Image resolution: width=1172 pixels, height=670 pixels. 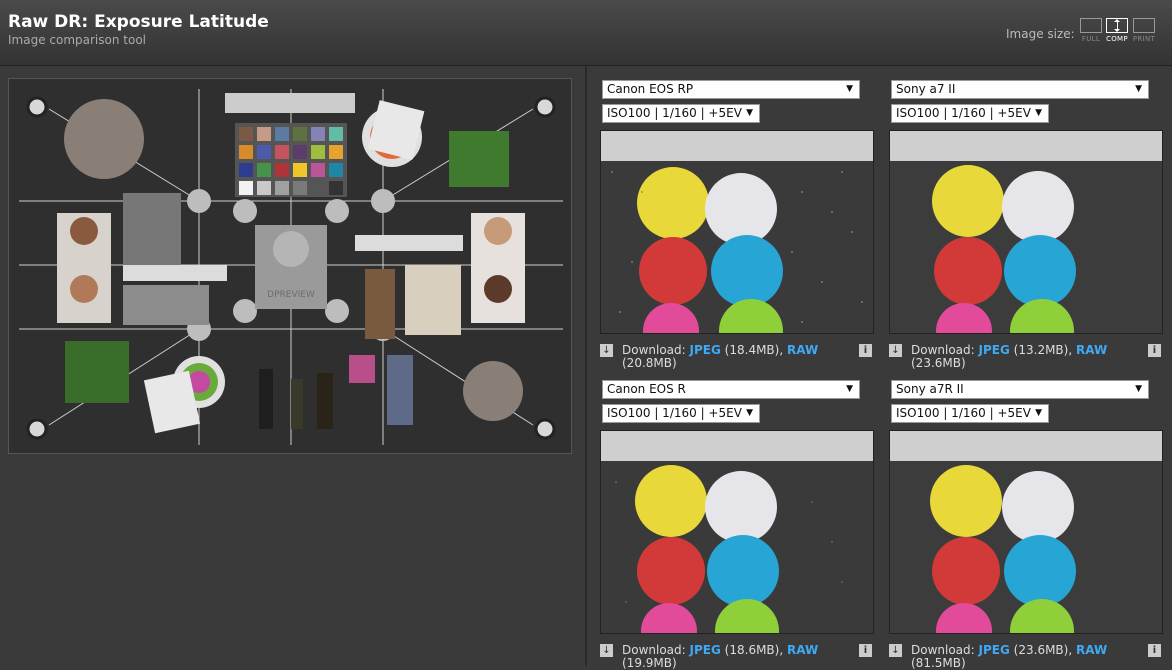 I want to click on jpeg-link-3: JPEG, so click(x=705, y=650).